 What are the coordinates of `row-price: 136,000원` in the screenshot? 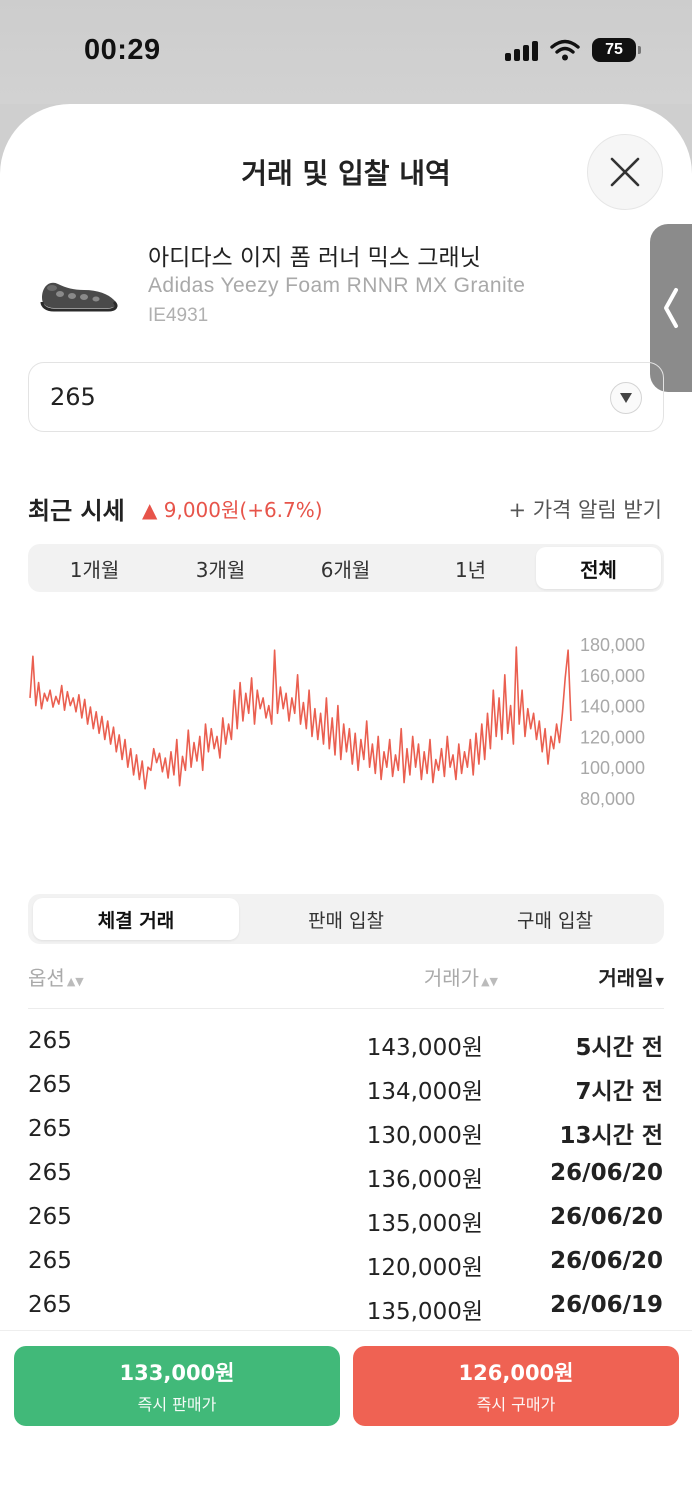 It's located at (424, 1180).